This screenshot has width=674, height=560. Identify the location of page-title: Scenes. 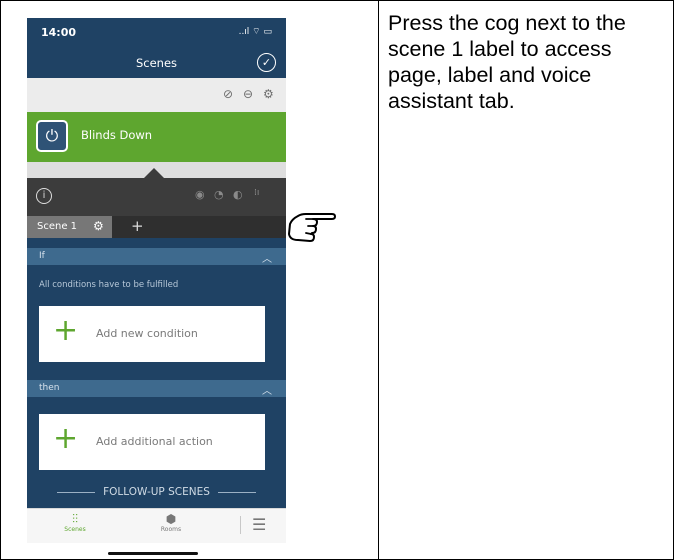
(156, 63).